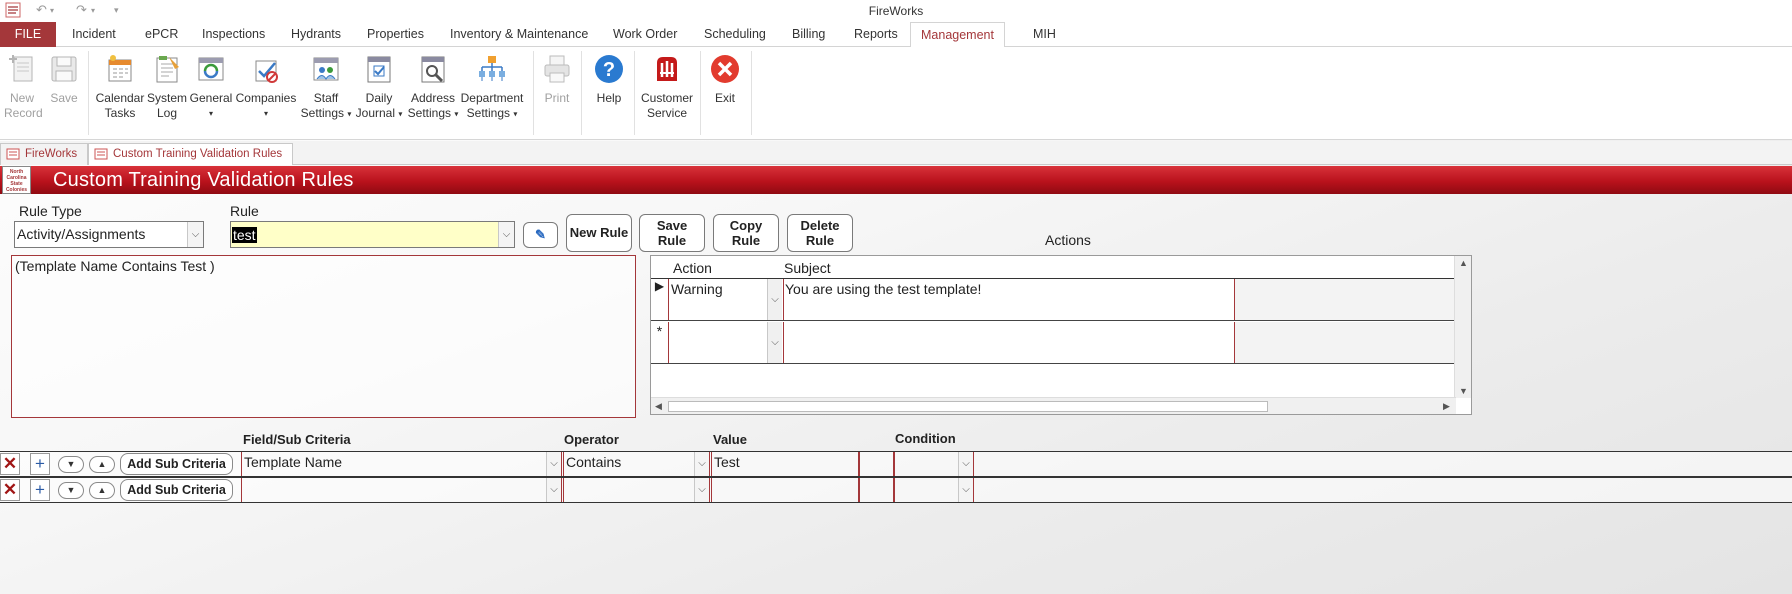  Describe the element at coordinates (297, 439) in the screenshot. I see `field-sub-criteria-header: Field/Sub Criteria` at that location.